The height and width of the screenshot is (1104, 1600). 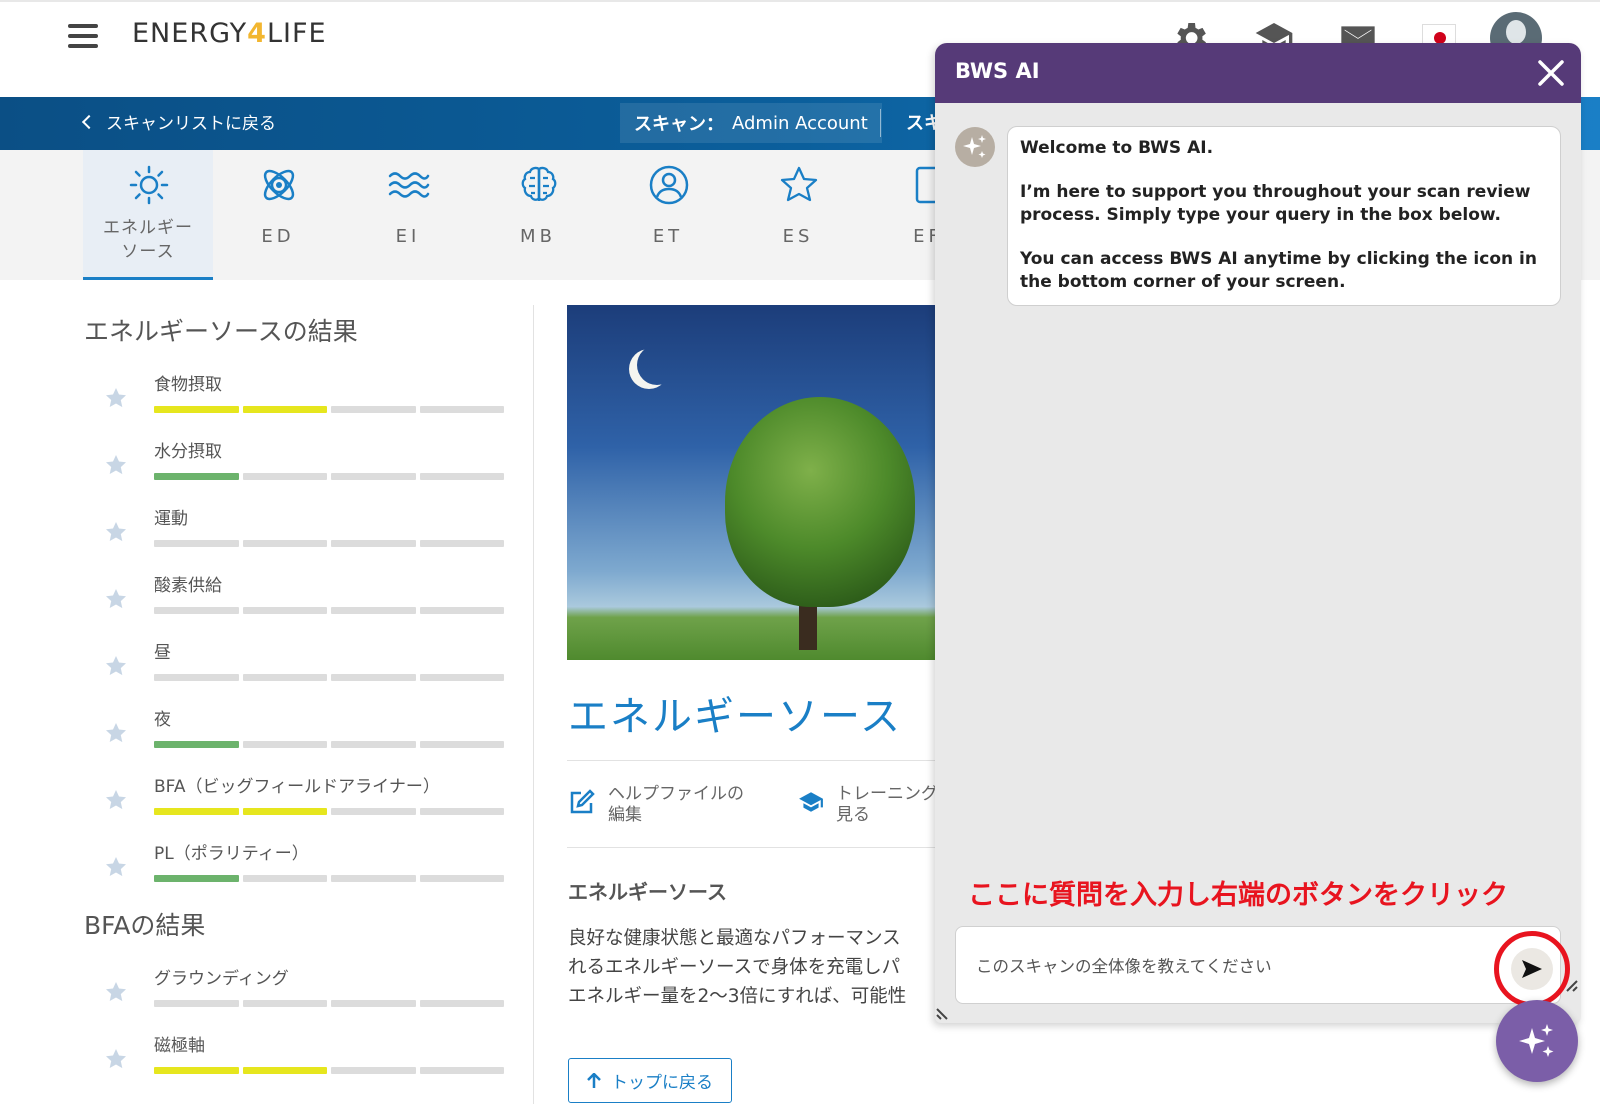 What do you see at coordinates (309, 865) in the screenshot?
I see `result-item: PL（ポラリティー）` at bounding box center [309, 865].